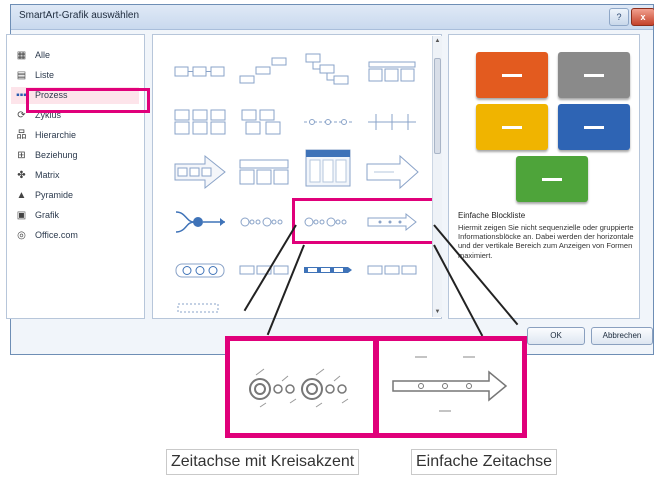 This screenshot has width=654, height=477. I want to click on category-item-office-com: ◎ Office.com, so click(75, 235).